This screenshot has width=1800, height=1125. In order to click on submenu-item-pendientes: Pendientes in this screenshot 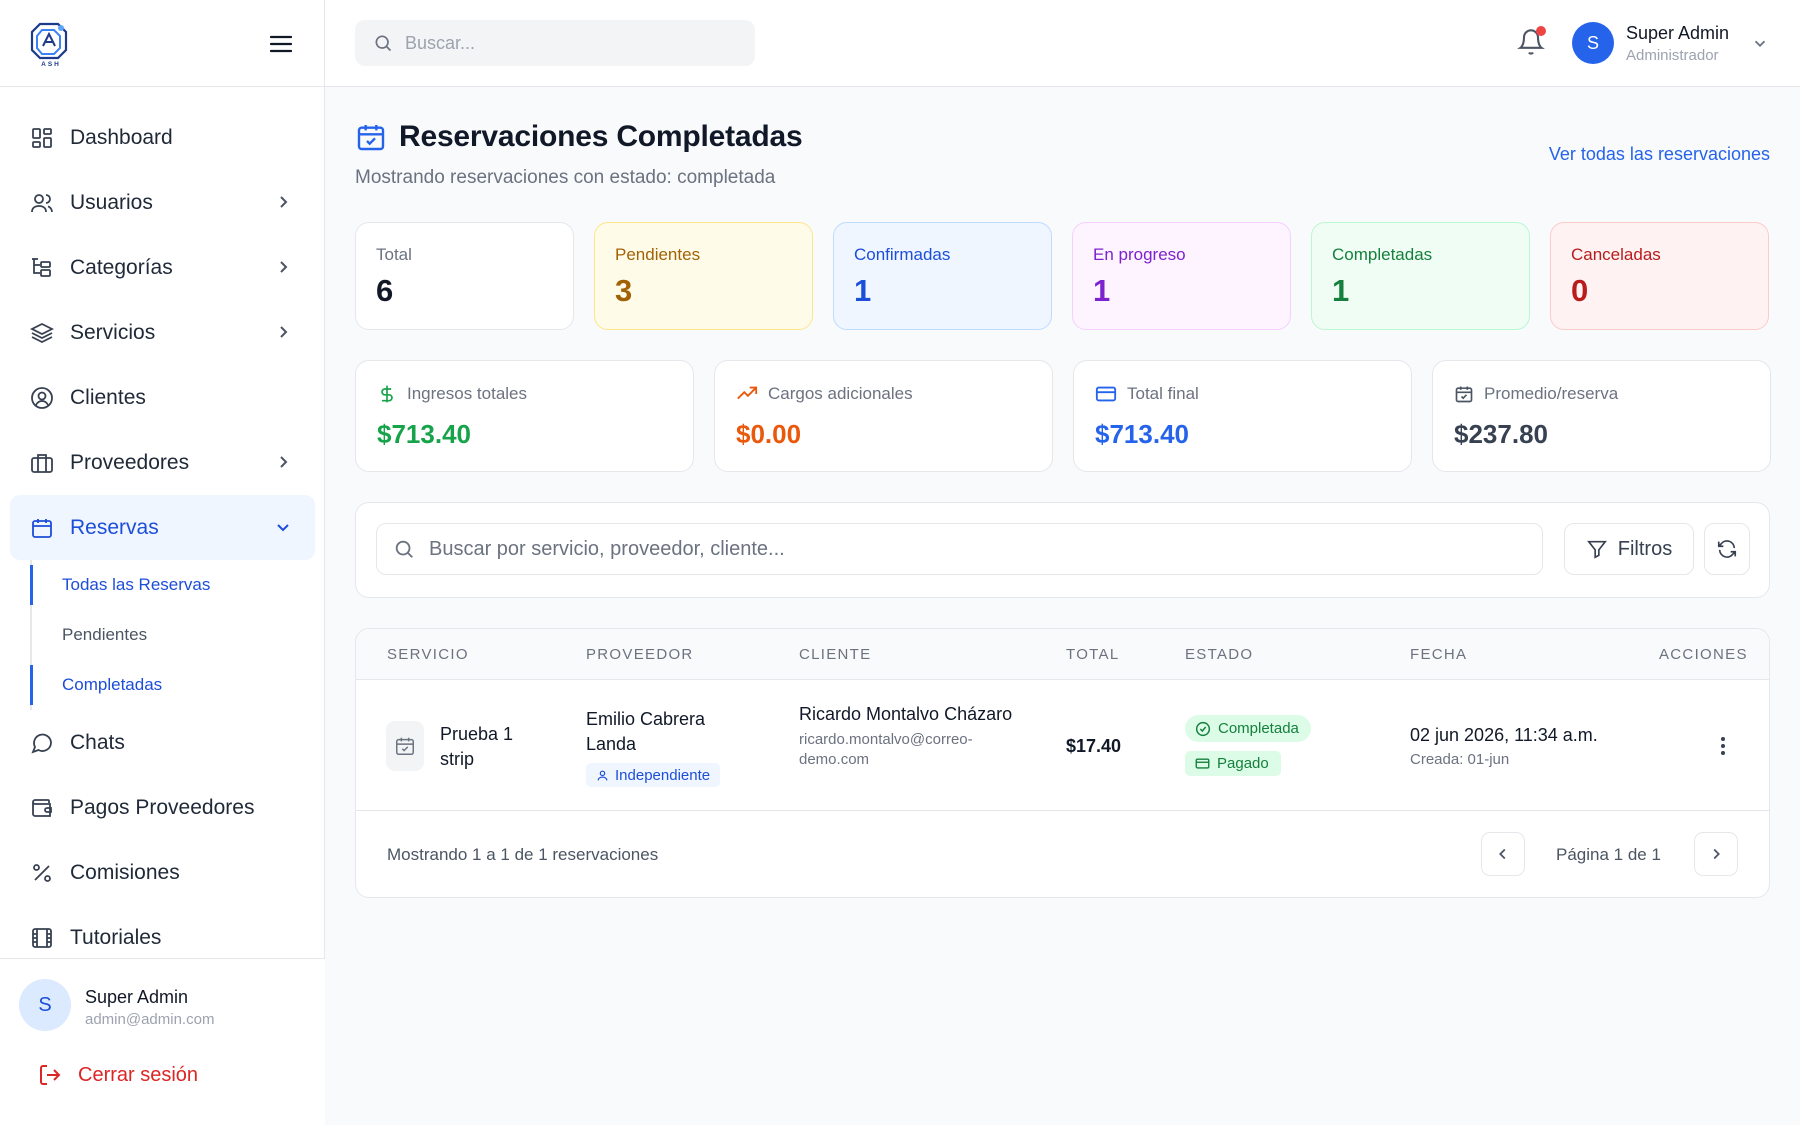, I will do `click(175, 635)`.